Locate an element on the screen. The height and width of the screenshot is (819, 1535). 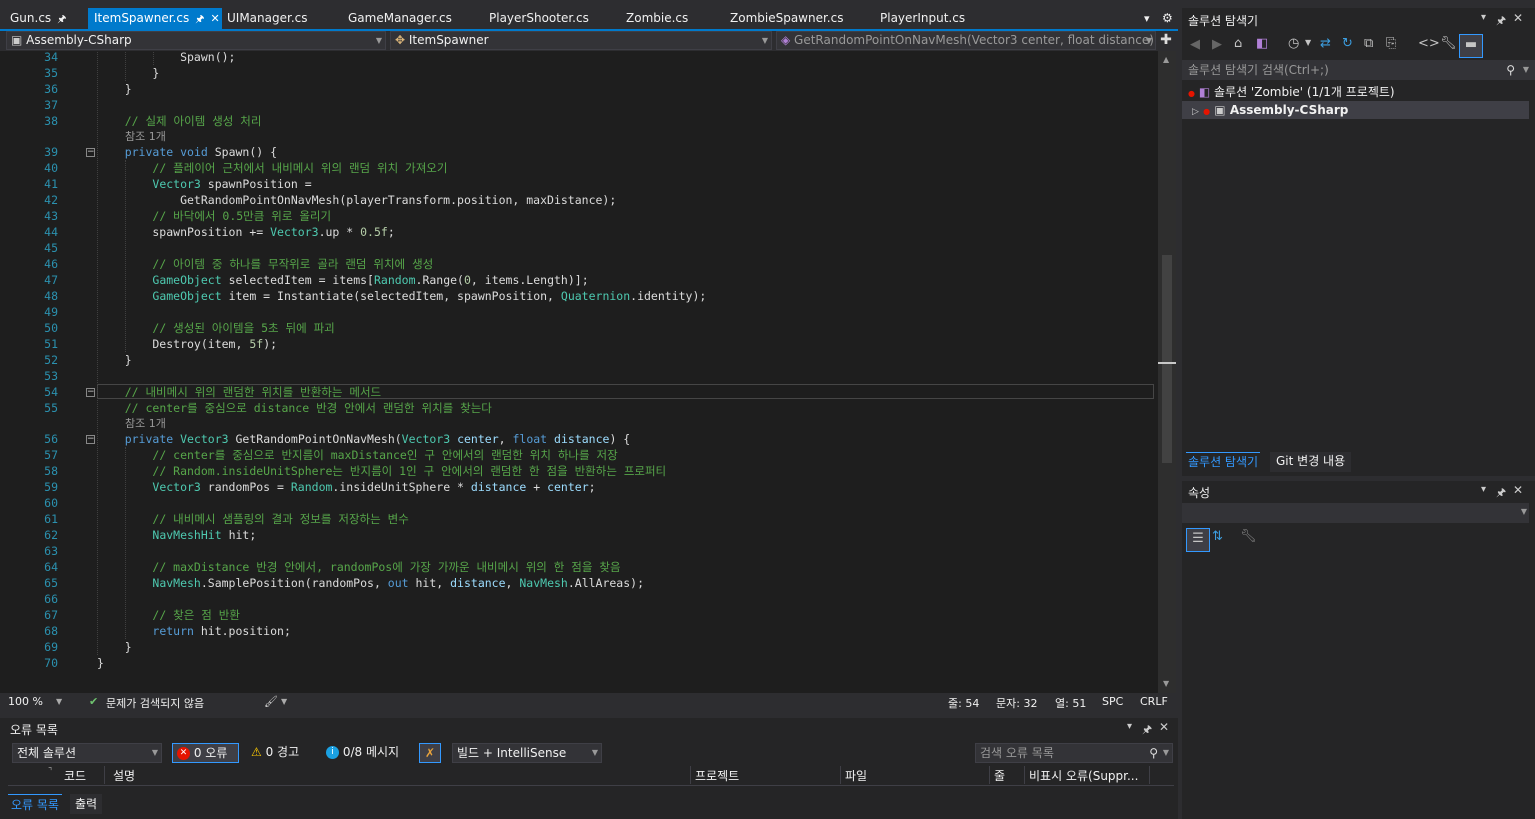
column-file: 파일 is located at coordinates (856, 775).